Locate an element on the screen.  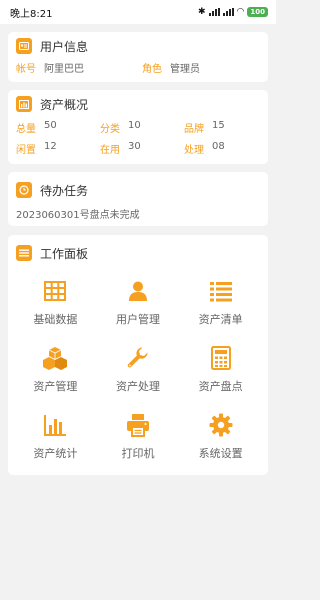
tile-label: 资产盘点 is located at coordinates (220, 386).